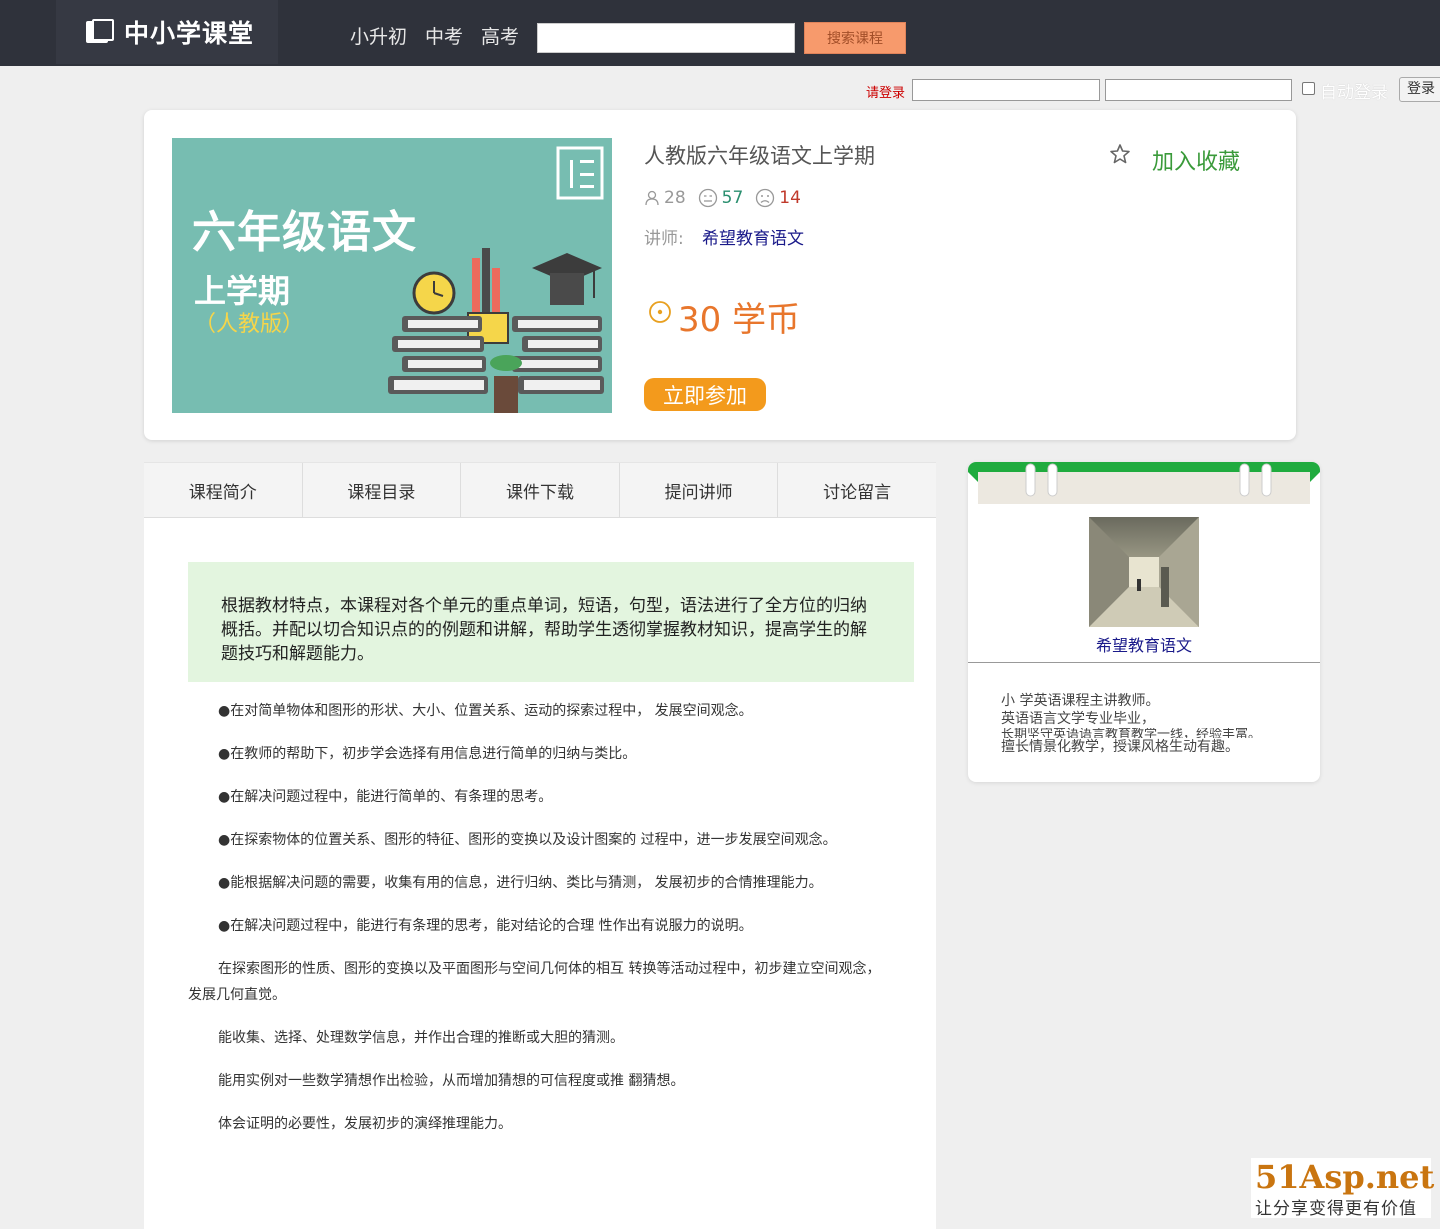 This screenshot has height=1229, width=1440. What do you see at coordinates (1131, 733) in the screenshot?
I see `bio-line: 长期坚守英语语言教育教学一线，经验丰富。` at bounding box center [1131, 733].